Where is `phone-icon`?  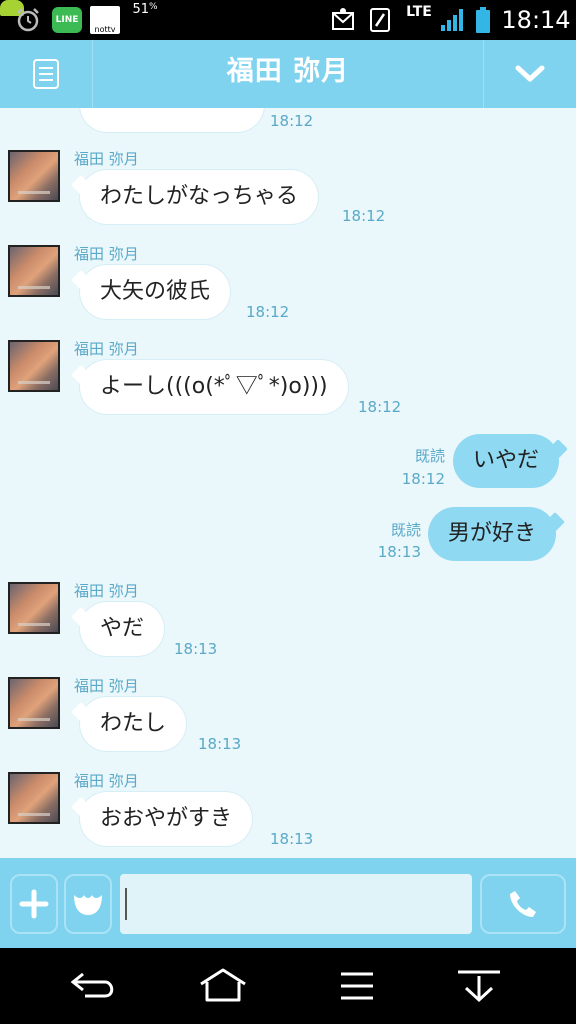 phone-icon is located at coordinates (523, 904).